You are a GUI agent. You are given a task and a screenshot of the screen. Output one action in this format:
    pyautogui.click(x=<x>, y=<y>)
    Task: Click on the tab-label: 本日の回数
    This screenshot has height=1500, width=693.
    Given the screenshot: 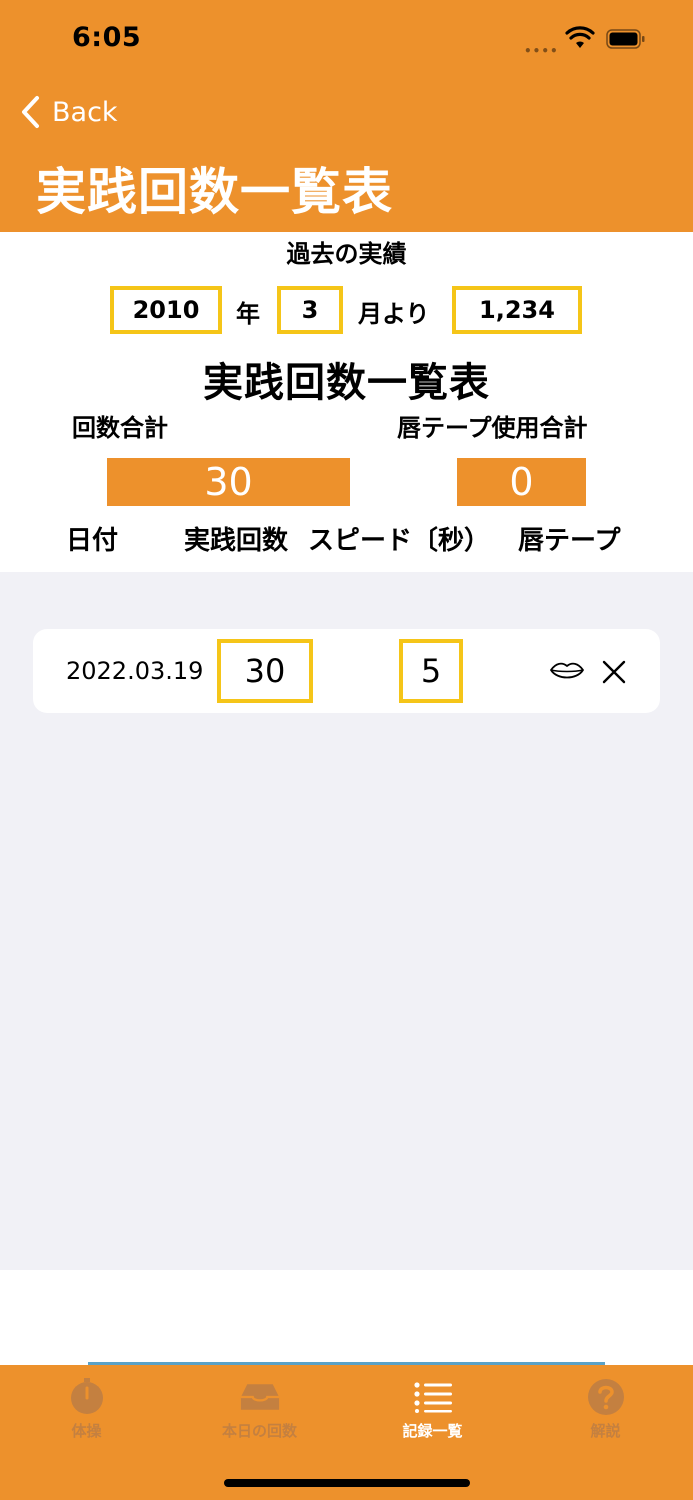 What is the action you would take?
    pyautogui.click(x=259, y=1431)
    